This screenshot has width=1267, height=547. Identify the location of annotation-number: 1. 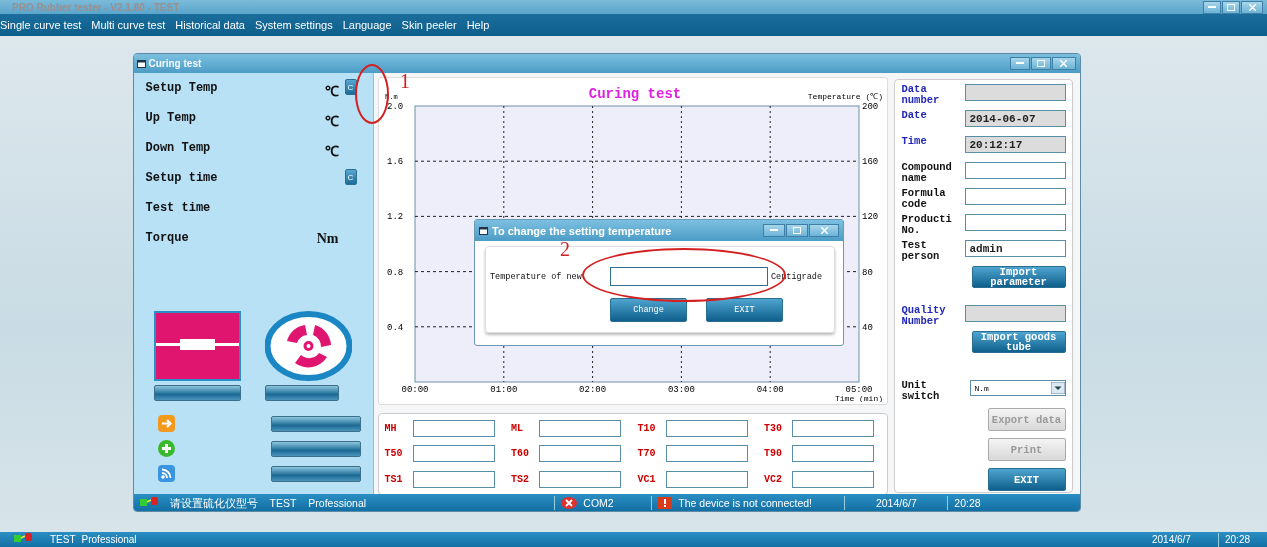
(405, 81).